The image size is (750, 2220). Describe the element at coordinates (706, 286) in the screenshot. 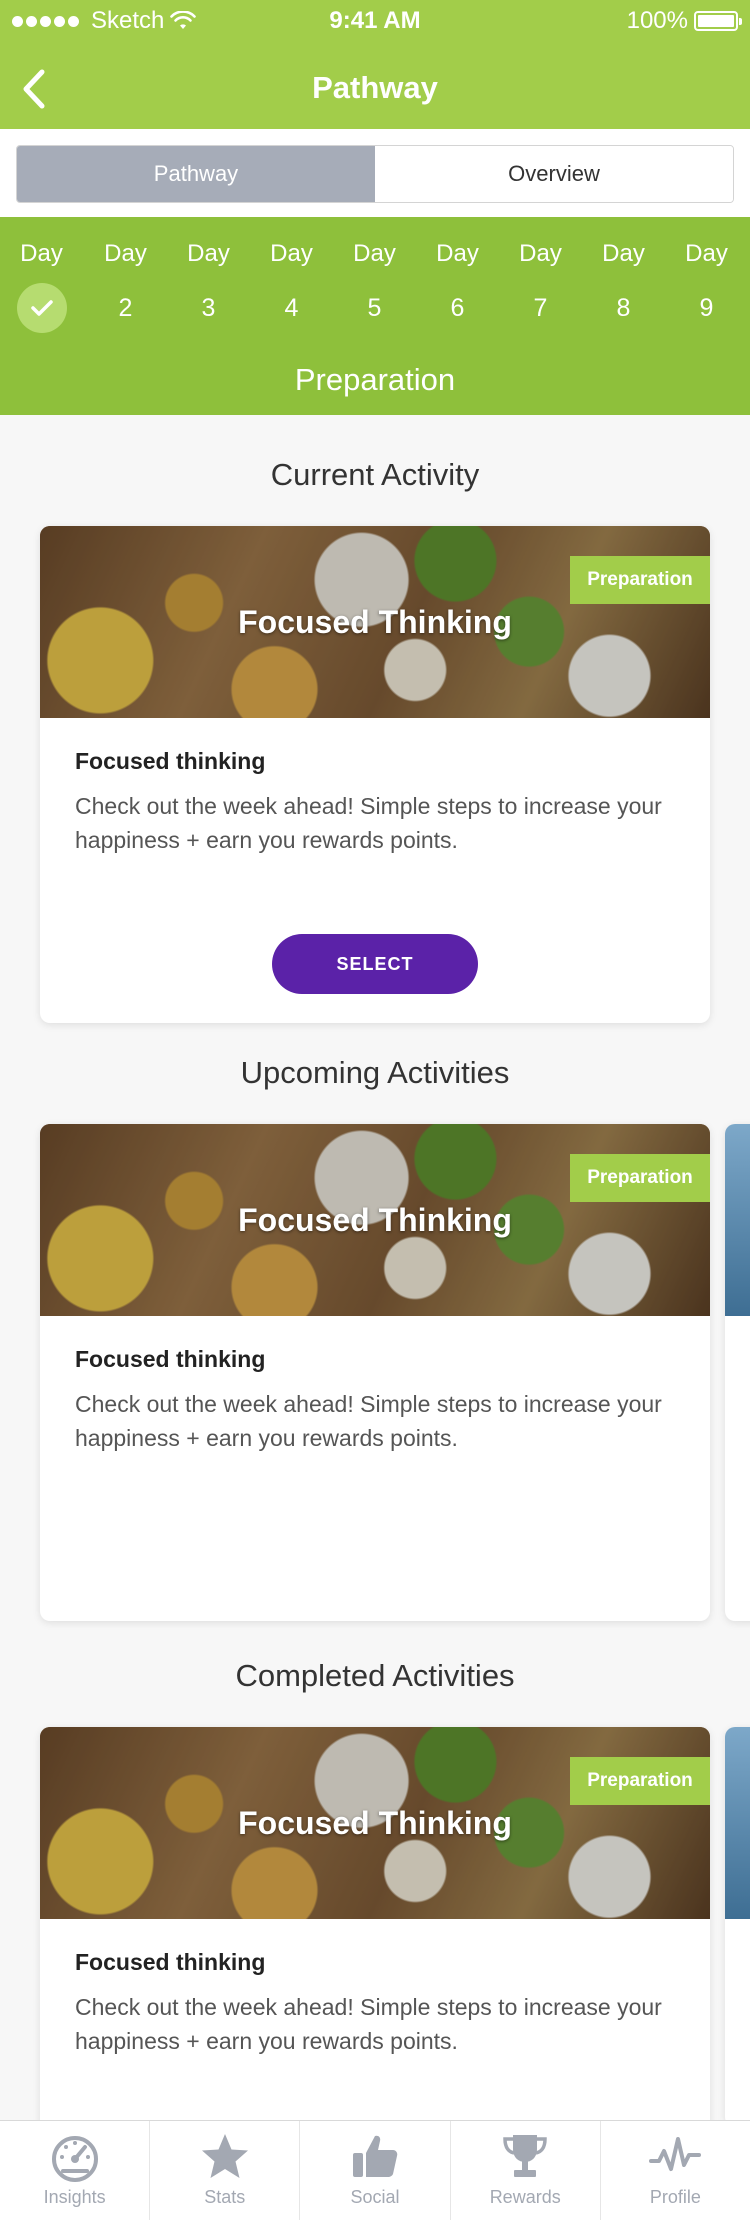

I see `day-item-9: Day 9` at that location.